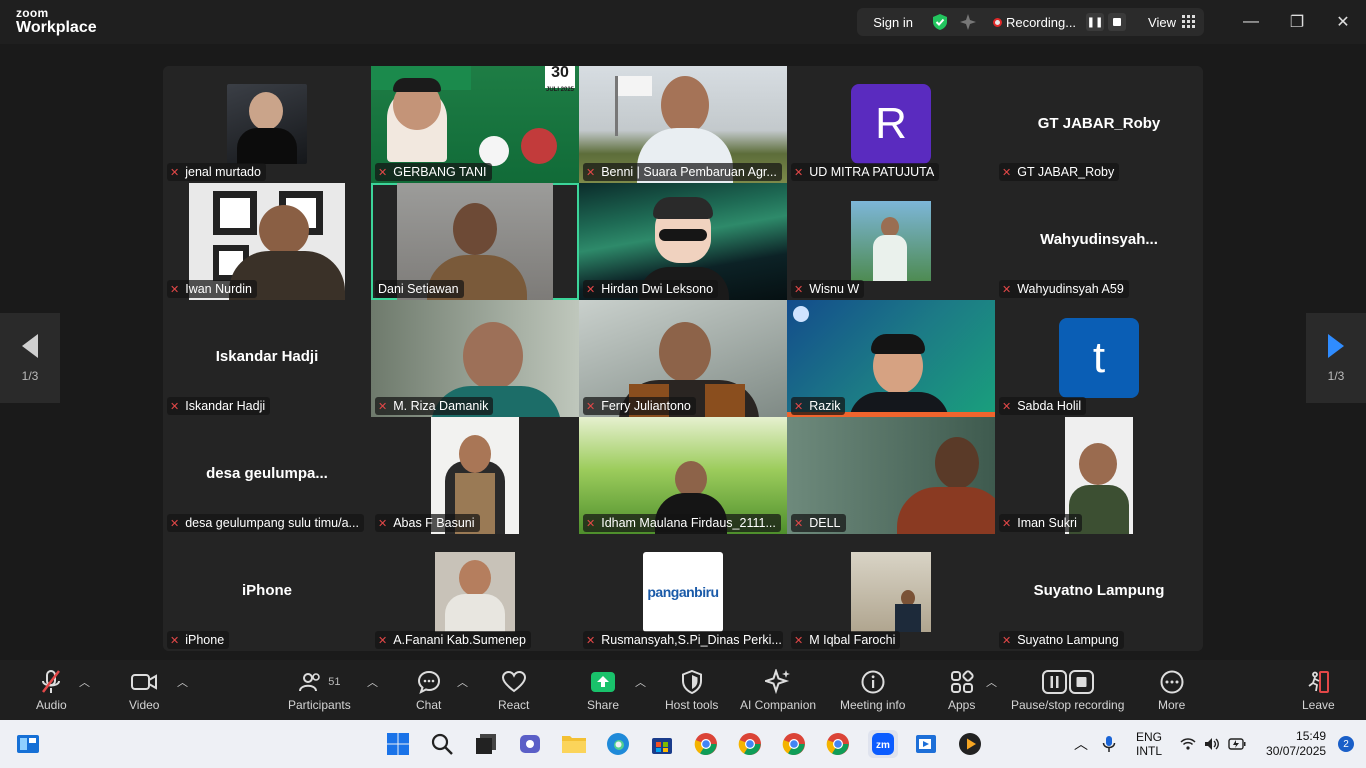  Describe the element at coordinates (475, 592) in the screenshot. I see `participant-tile: ✕ A.Fanani Kab.Sumenep` at that location.